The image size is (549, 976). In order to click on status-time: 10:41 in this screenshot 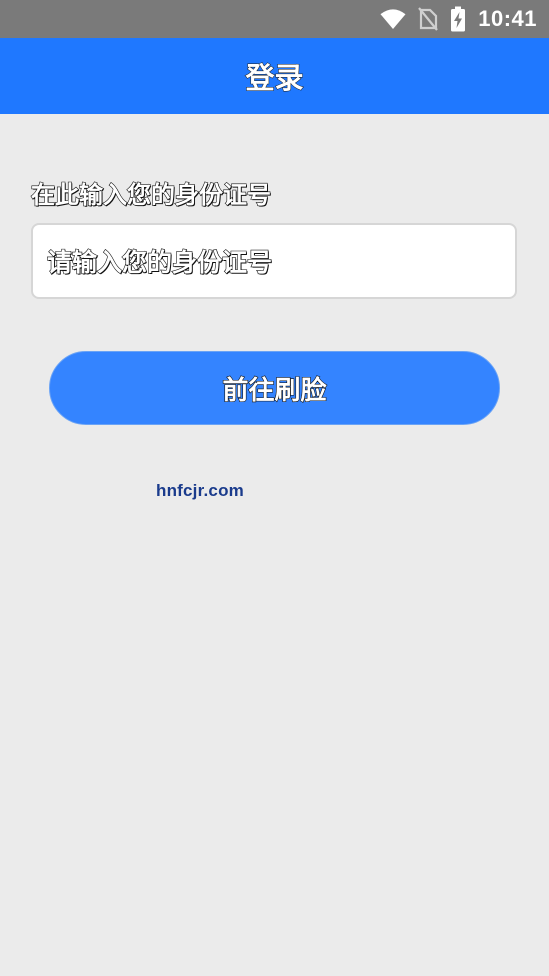, I will do `click(507, 18)`.